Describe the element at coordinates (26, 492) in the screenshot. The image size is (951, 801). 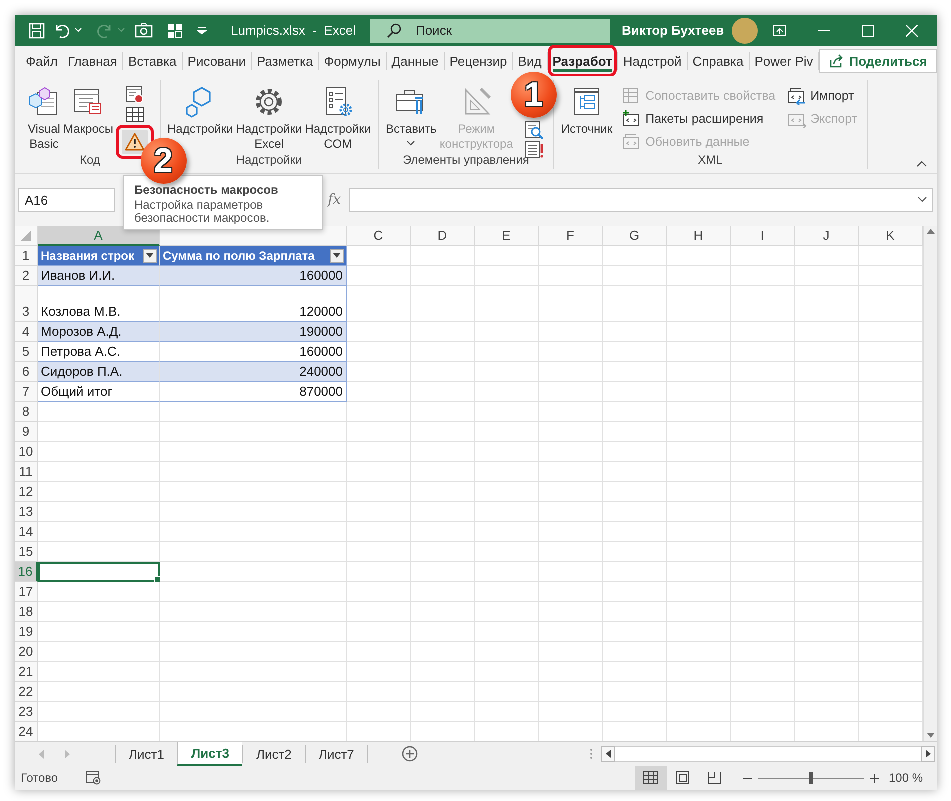
I see `row-header: 12` at that location.